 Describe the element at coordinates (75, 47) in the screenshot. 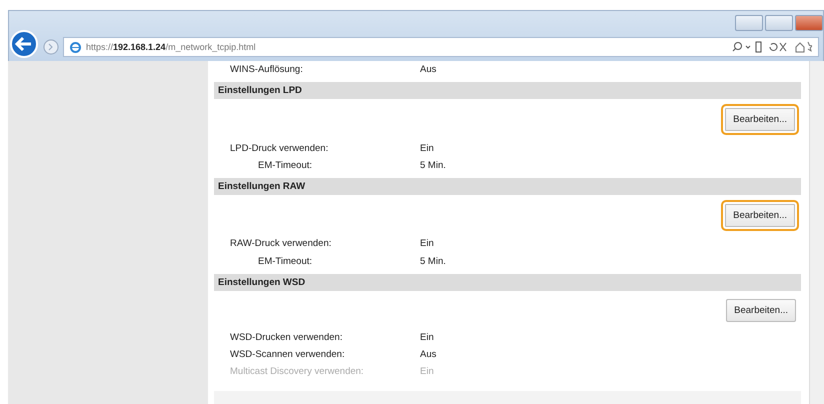

I see `browser-logo-icon` at that location.